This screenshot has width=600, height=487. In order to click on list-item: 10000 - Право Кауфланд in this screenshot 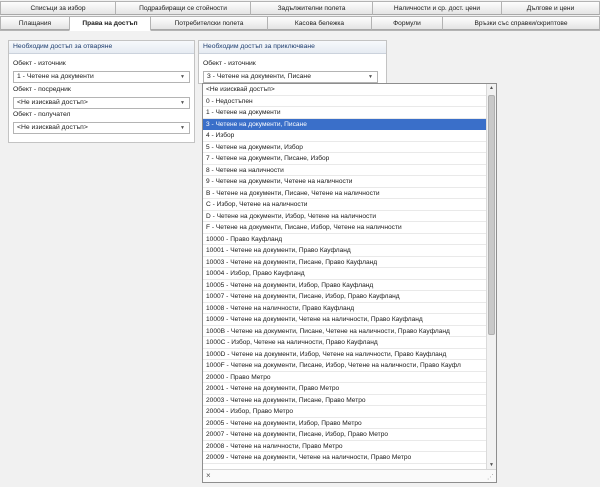, I will do `click(345, 239)`.